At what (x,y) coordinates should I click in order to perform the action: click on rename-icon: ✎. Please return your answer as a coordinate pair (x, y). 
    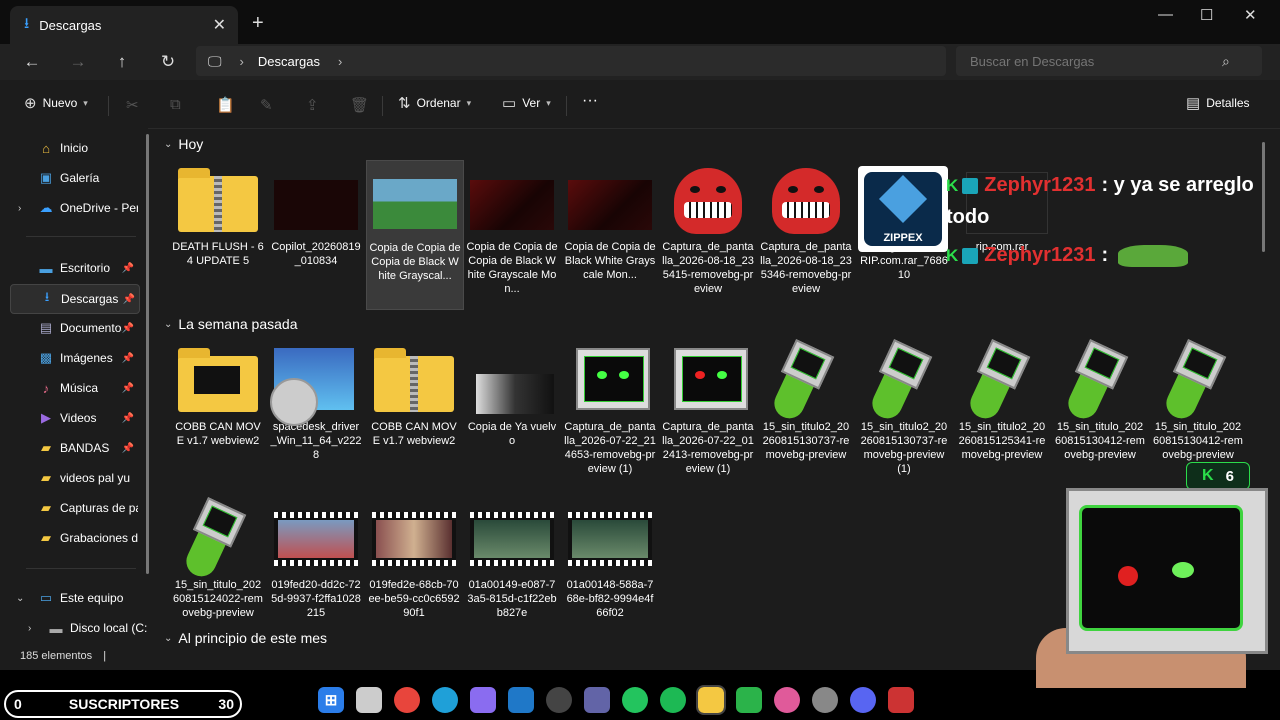
    Looking at the image, I should click on (266, 105).